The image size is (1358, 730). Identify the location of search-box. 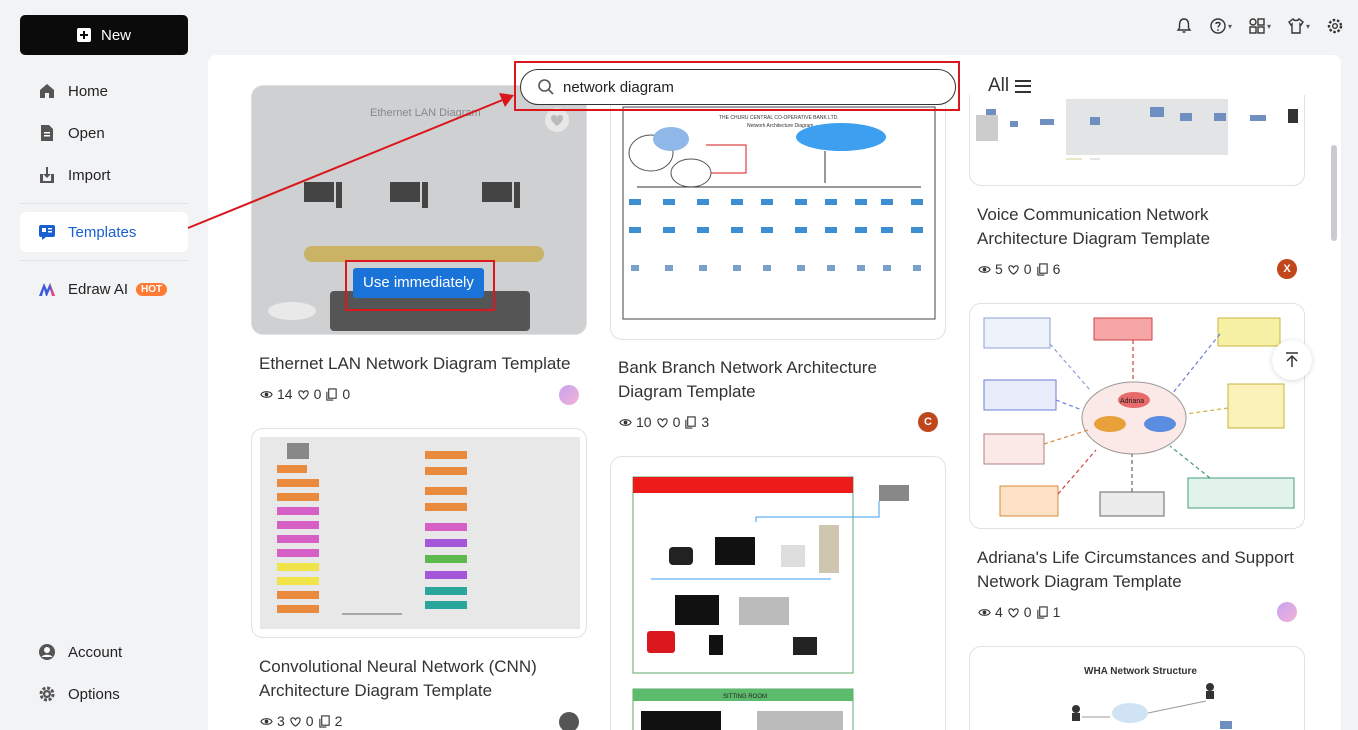
(738, 87).